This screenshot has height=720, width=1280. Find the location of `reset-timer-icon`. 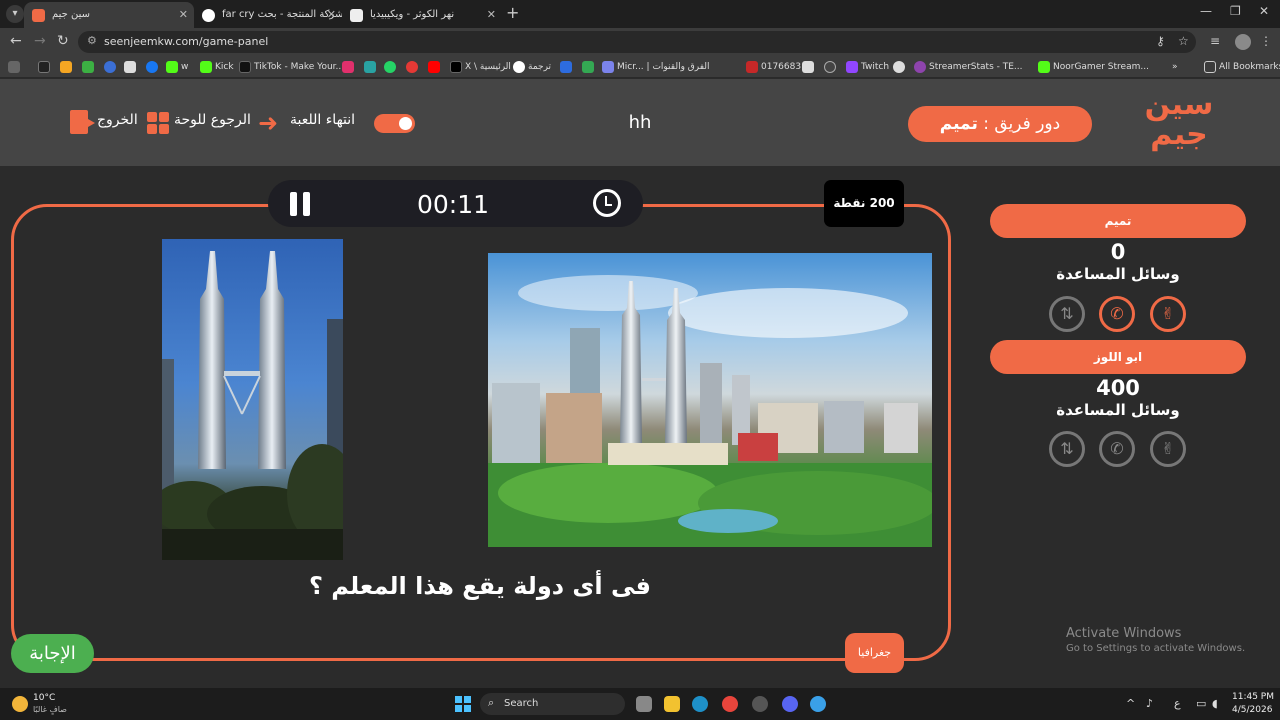

reset-timer-icon is located at coordinates (607, 203).